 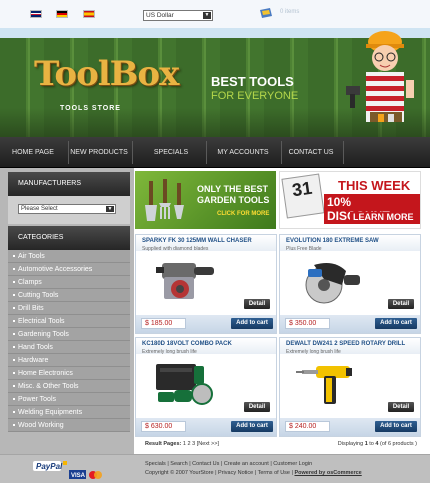 I want to click on svg-text: VISA, so click(x=78, y=476).